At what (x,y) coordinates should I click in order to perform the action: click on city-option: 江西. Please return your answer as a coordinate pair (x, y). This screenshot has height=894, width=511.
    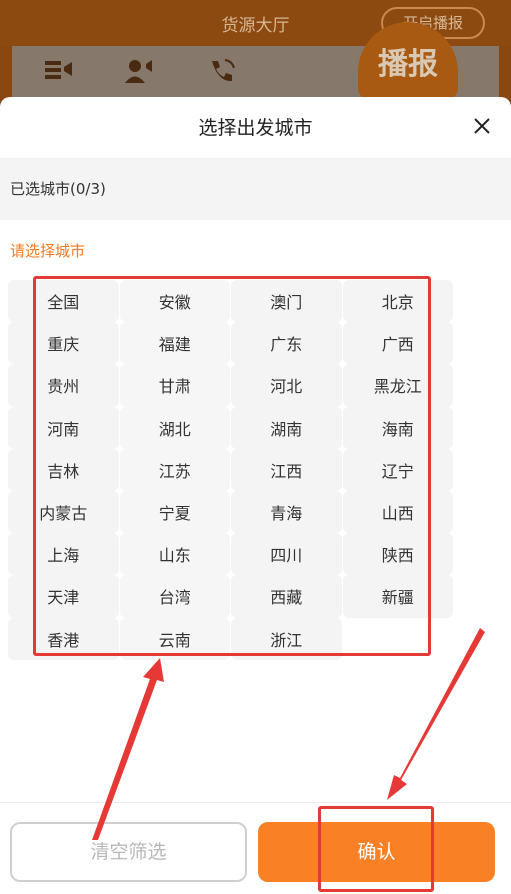
    Looking at the image, I should click on (286, 469).